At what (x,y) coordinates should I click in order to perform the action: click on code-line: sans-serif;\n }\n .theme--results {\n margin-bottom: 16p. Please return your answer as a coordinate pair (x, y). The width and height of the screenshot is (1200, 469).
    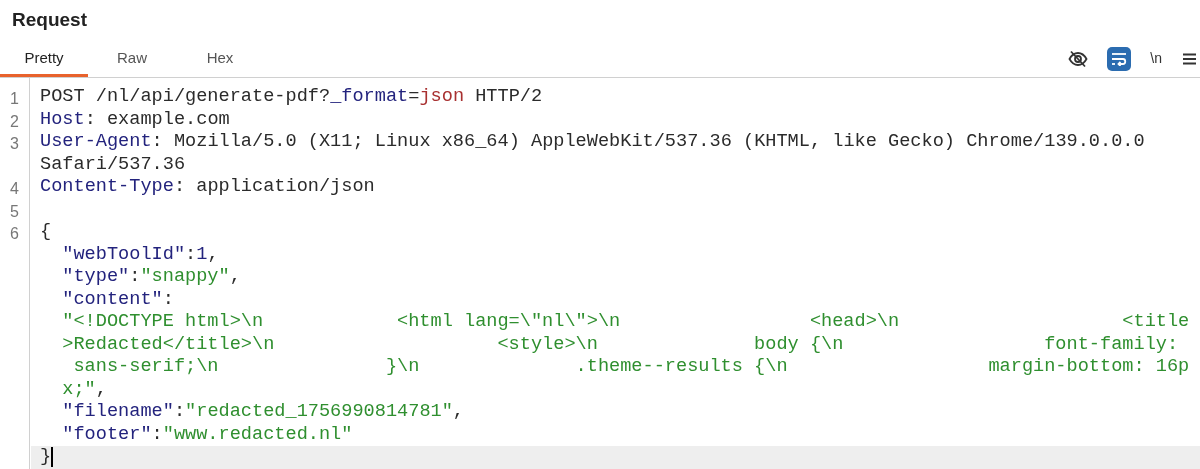
    Looking at the image, I should click on (631, 367).